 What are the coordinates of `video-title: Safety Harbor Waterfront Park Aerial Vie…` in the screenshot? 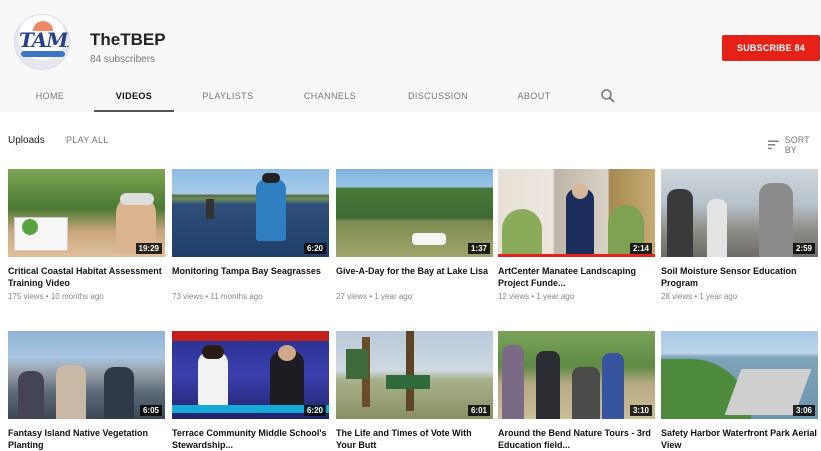 It's located at (739, 439).